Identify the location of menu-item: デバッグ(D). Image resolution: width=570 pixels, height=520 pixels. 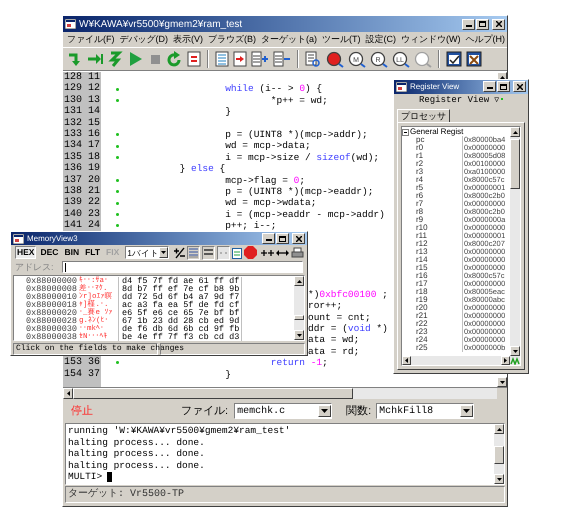
(144, 39).